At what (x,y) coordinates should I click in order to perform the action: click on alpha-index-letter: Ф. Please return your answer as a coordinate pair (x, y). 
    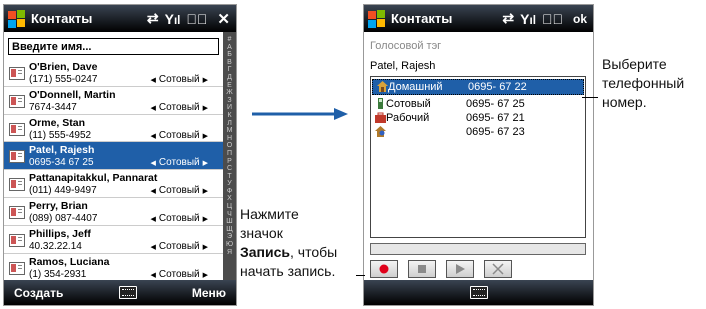
    Looking at the image, I should click on (229, 192).